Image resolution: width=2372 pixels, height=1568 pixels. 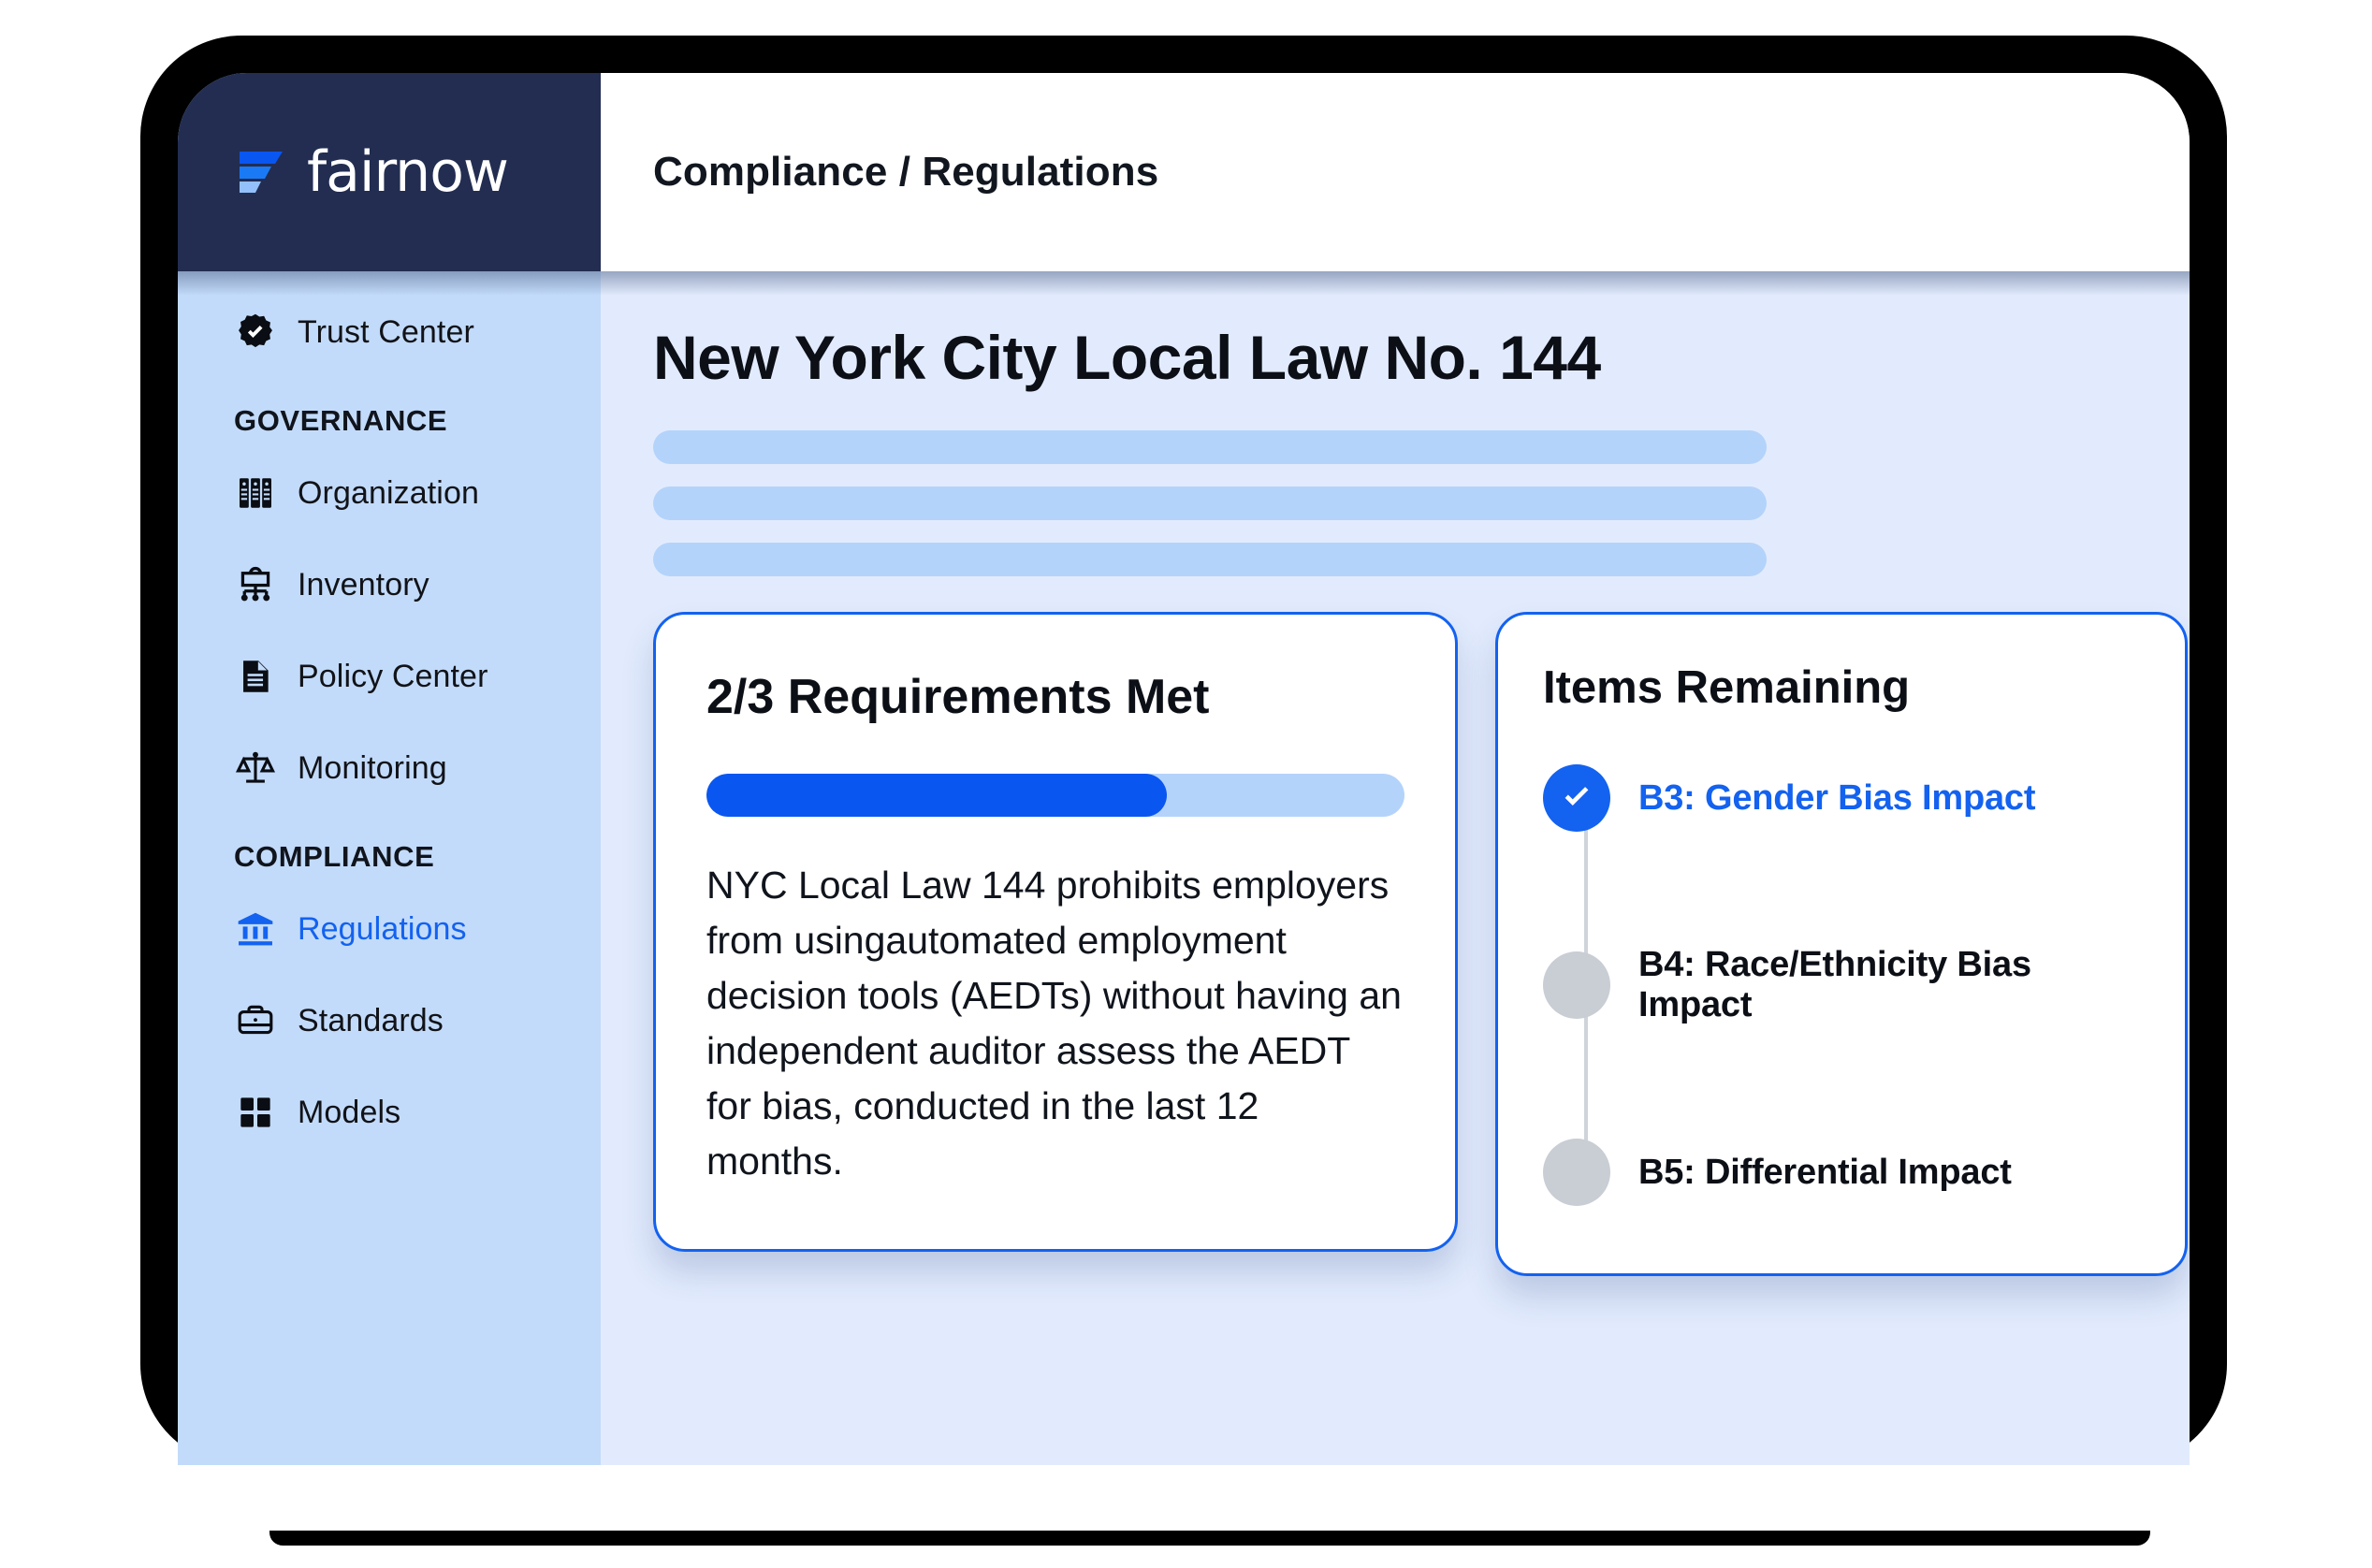 What do you see at coordinates (256, 1112) in the screenshot?
I see `grid-icon` at bounding box center [256, 1112].